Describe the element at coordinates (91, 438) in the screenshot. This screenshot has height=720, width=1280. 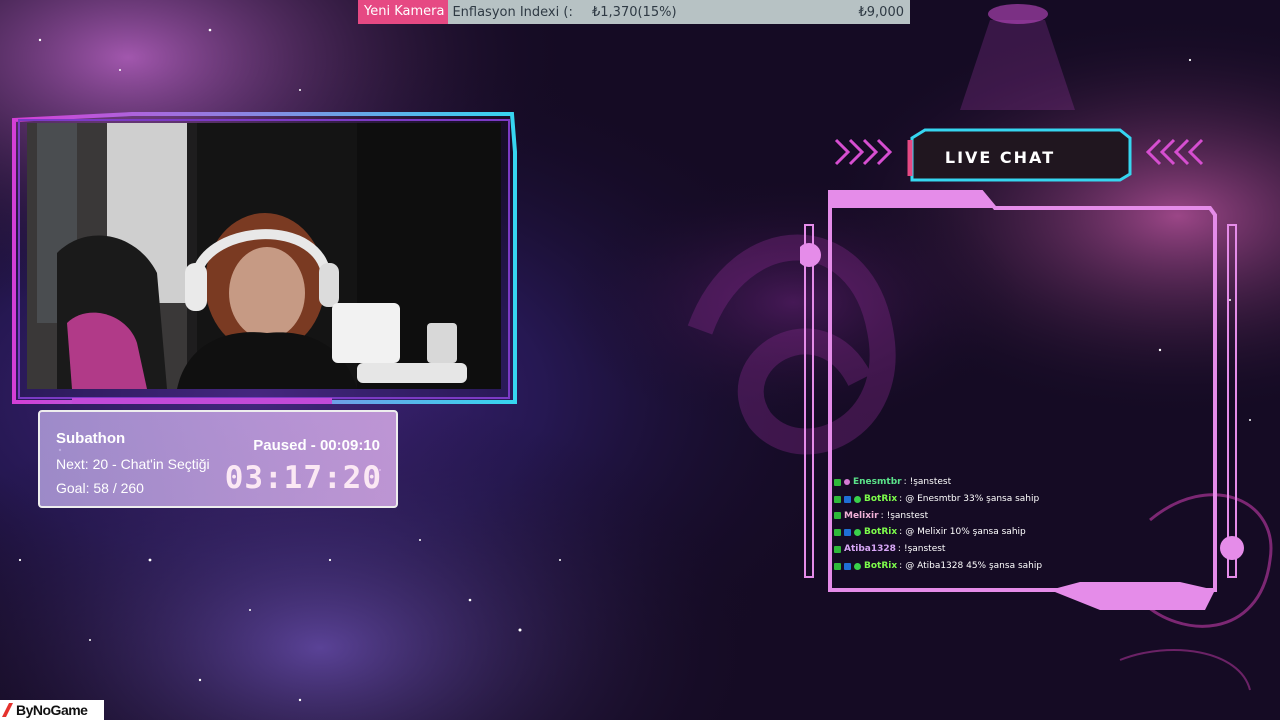
I see `subathon-title: Subathon` at that location.